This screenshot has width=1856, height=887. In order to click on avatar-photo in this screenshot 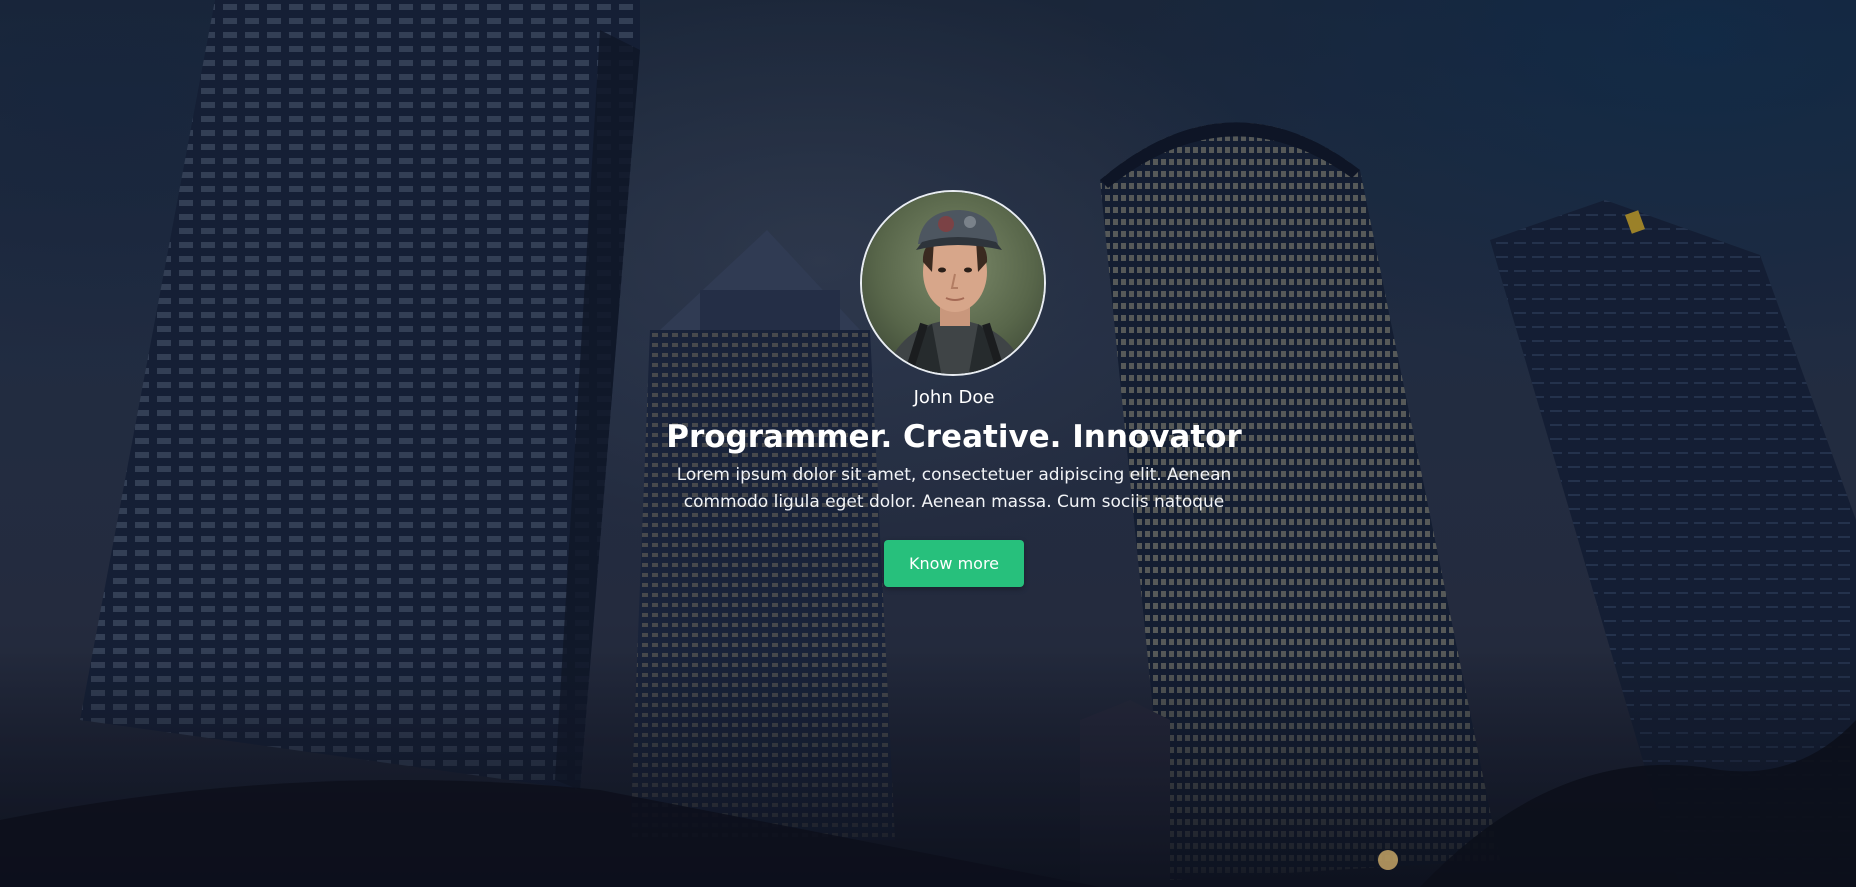, I will do `click(953, 283)`.